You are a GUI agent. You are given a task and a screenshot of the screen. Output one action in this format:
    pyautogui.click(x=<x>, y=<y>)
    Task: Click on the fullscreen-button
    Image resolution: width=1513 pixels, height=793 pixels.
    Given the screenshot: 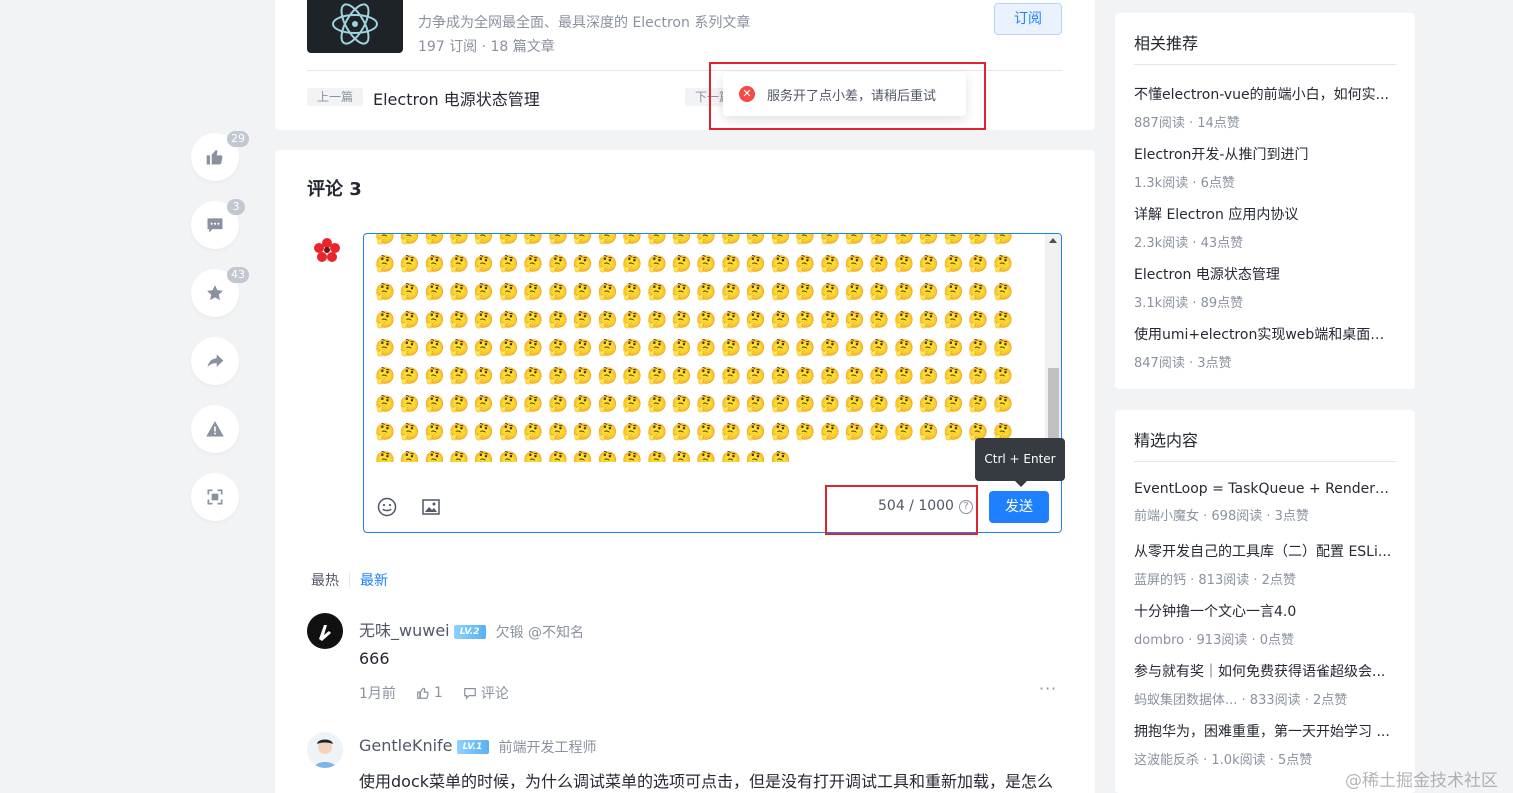 What is the action you would take?
    pyautogui.click(x=215, y=497)
    